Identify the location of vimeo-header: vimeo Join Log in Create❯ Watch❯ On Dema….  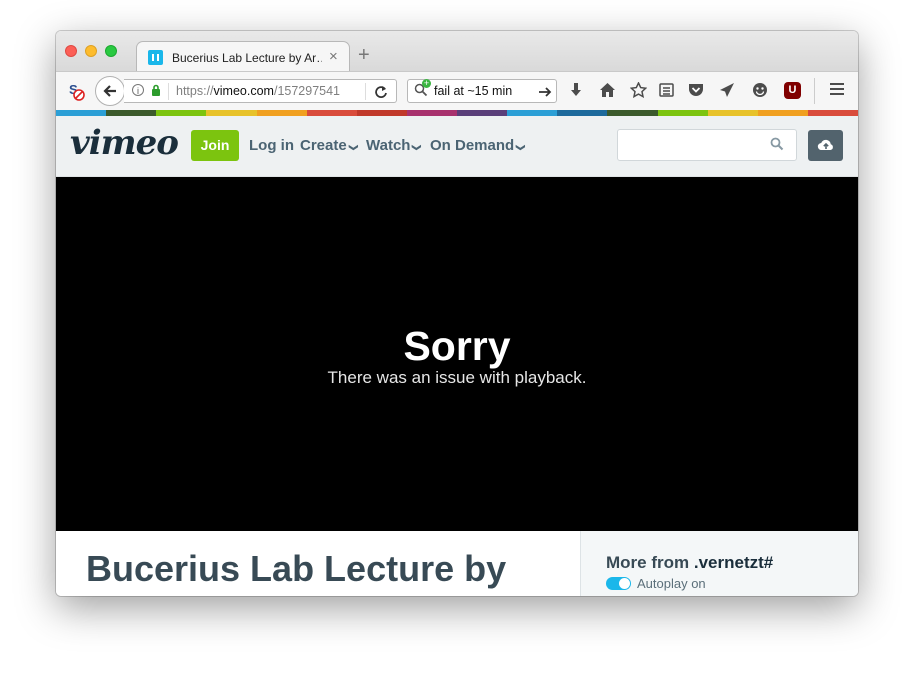
(457, 146).